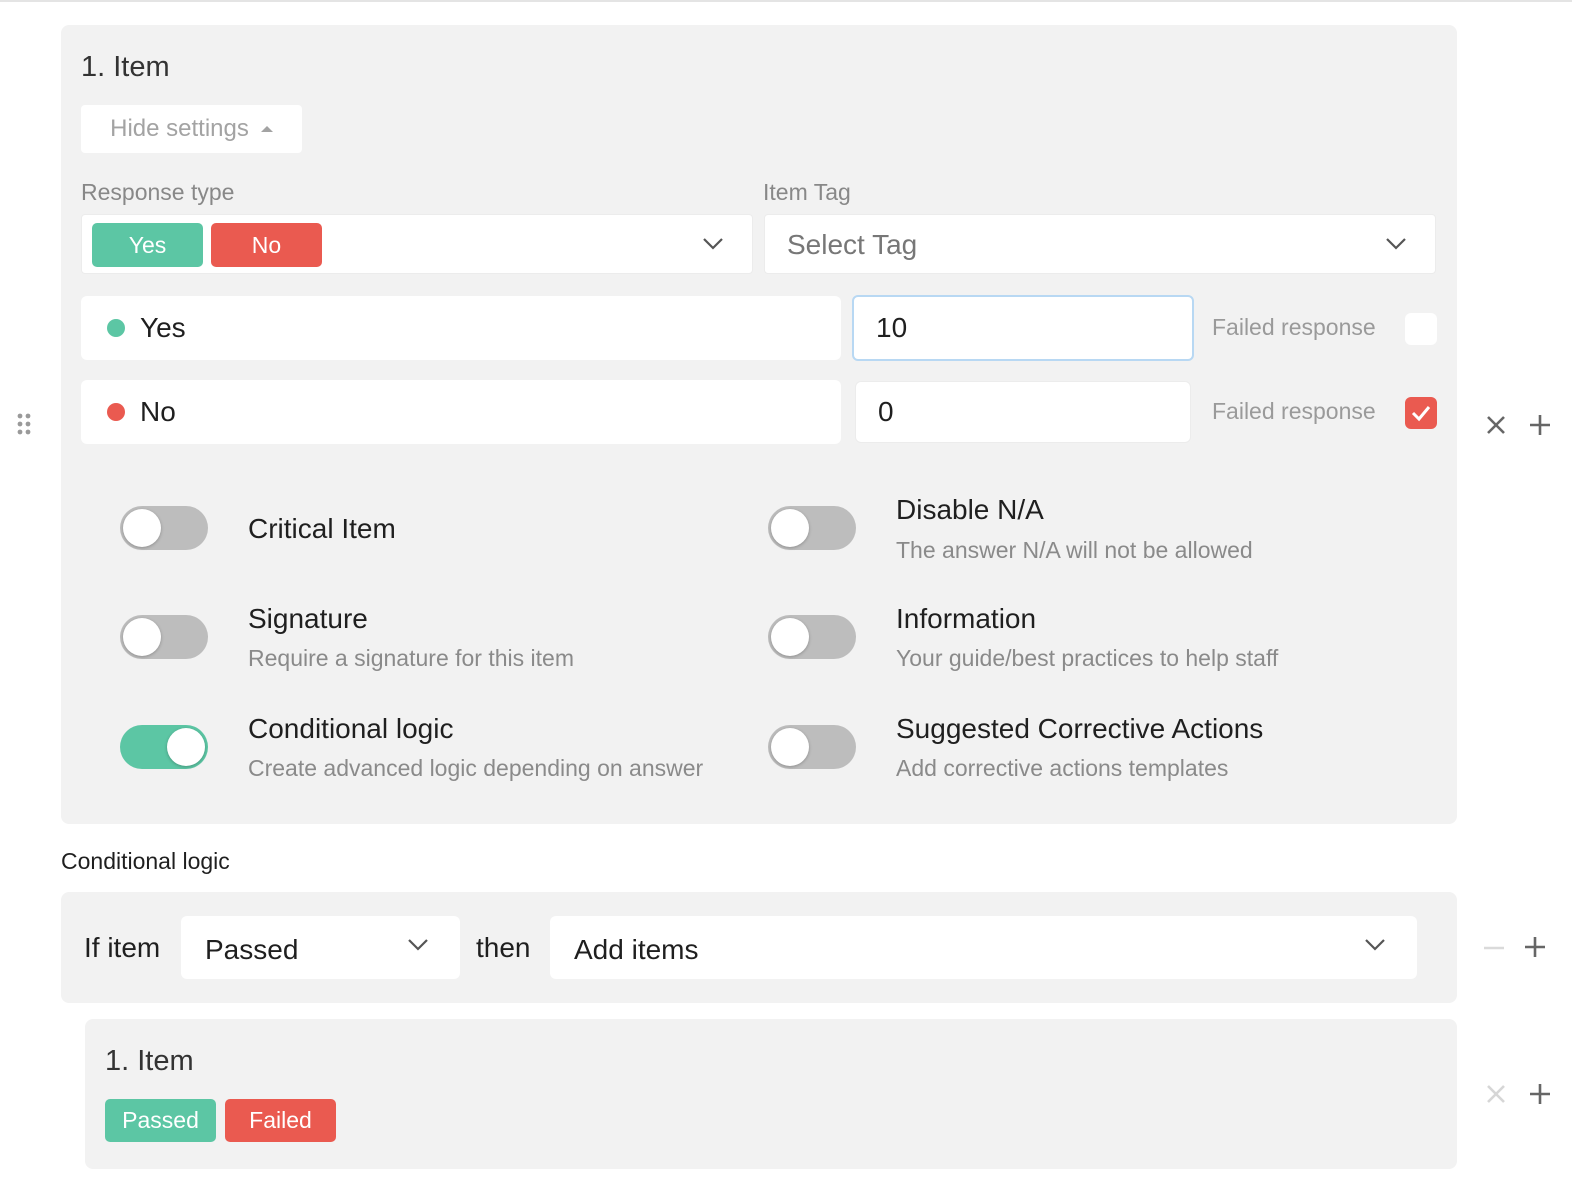  I want to click on conditional-logic-title: Conditional logic, so click(351, 728).